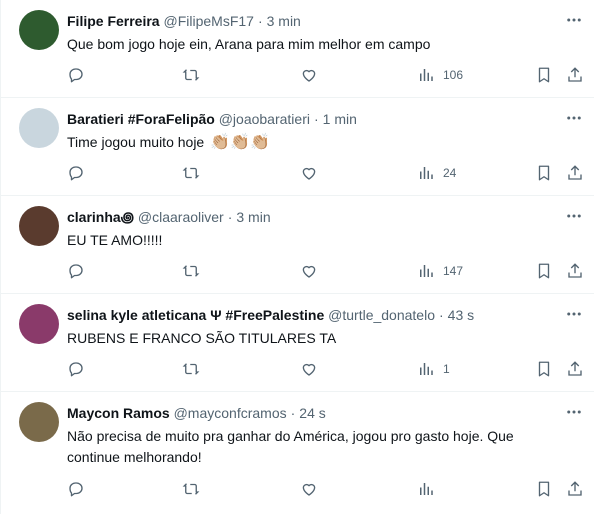 This screenshot has height=514, width=594. Describe the element at coordinates (202, 338) in the screenshot. I see `tweet-text: RUBENS E FRANCO SÃO TITULARES TA` at that location.